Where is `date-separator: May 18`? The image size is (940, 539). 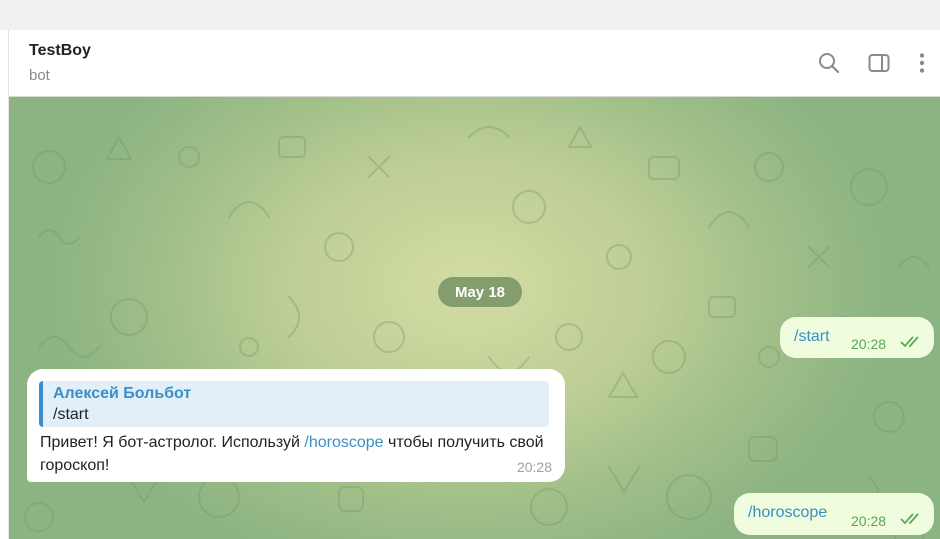 date-separator: May 18 is located at coordinates (480, 292).